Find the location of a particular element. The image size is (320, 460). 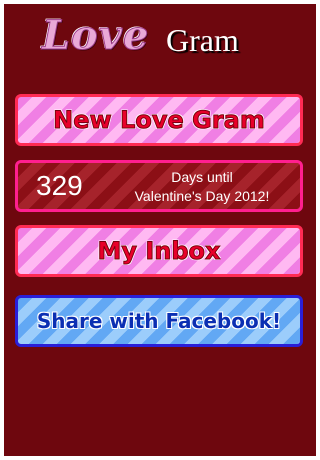

my-inbox-button: My Inbox is located at coordinates (159, 251).